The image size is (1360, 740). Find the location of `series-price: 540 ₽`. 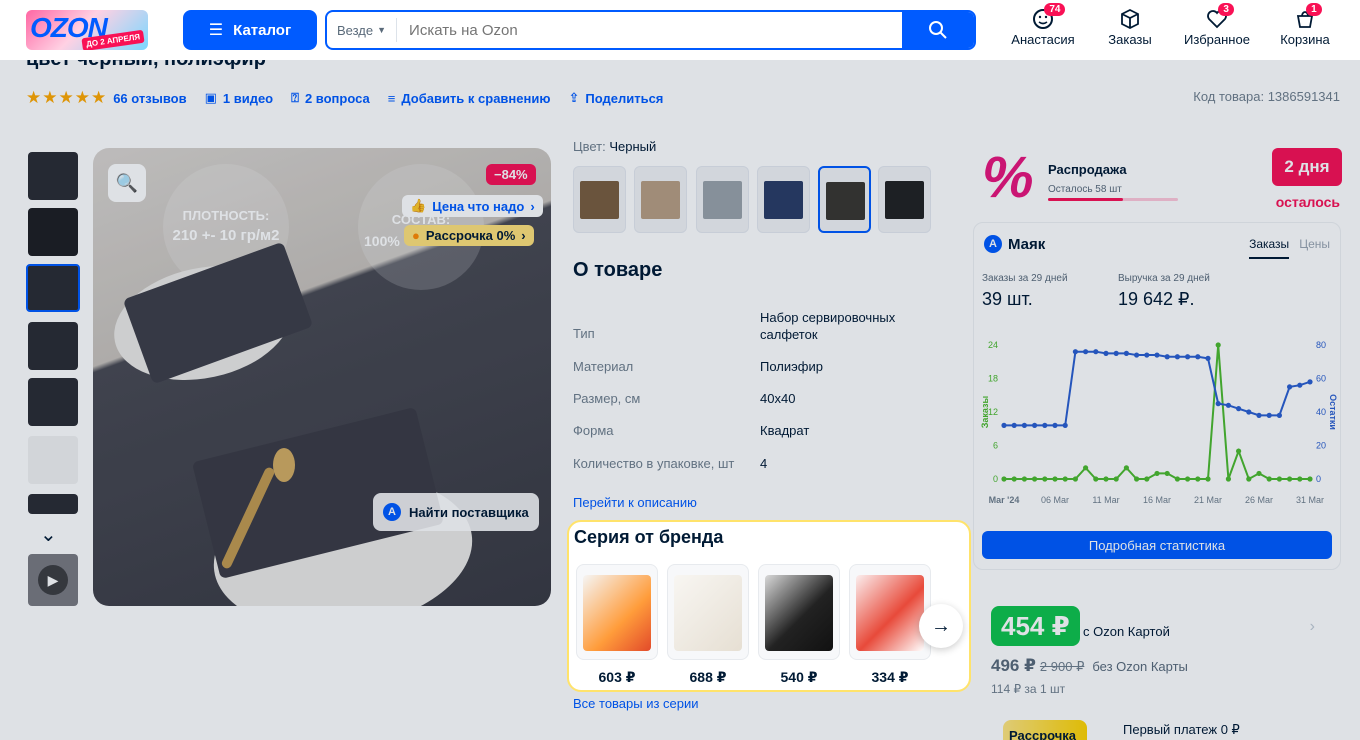

series-price: 540 ₽ is located at coordinates (799, 677).